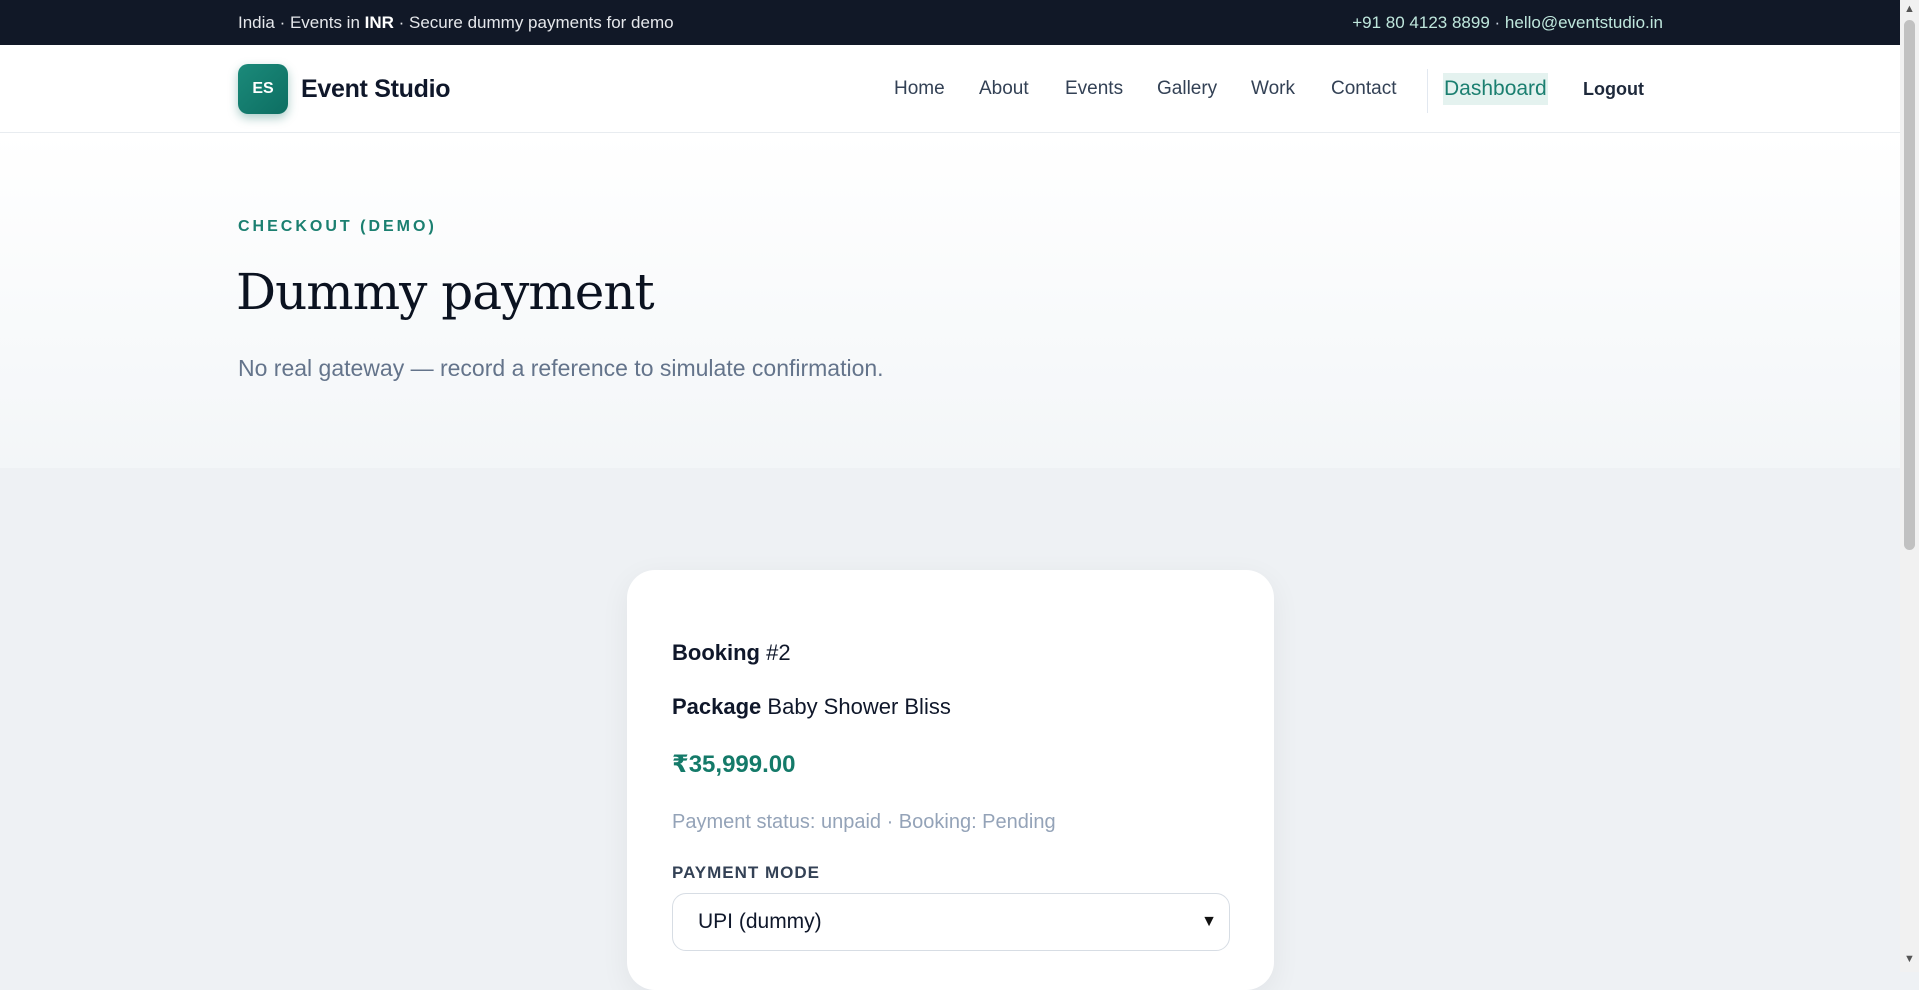 This screenshot has width=1919, height=990. Describe the element at coordinates (301, 22) in the screenshot. I see `announcement-prefix: India · Events in` at that location.